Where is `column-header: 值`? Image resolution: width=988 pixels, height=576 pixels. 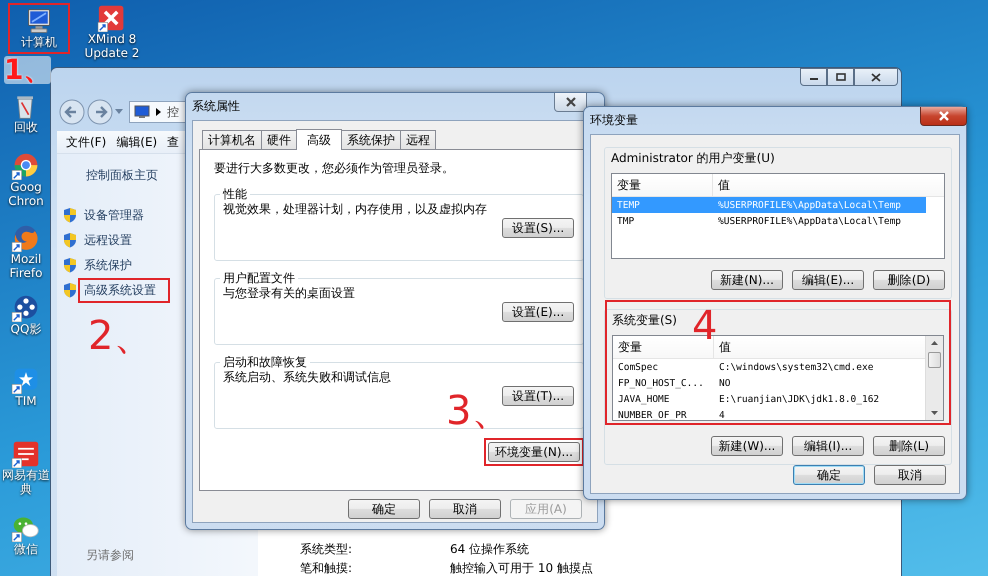
column-header: 值 is located at coordinates (721, 185).